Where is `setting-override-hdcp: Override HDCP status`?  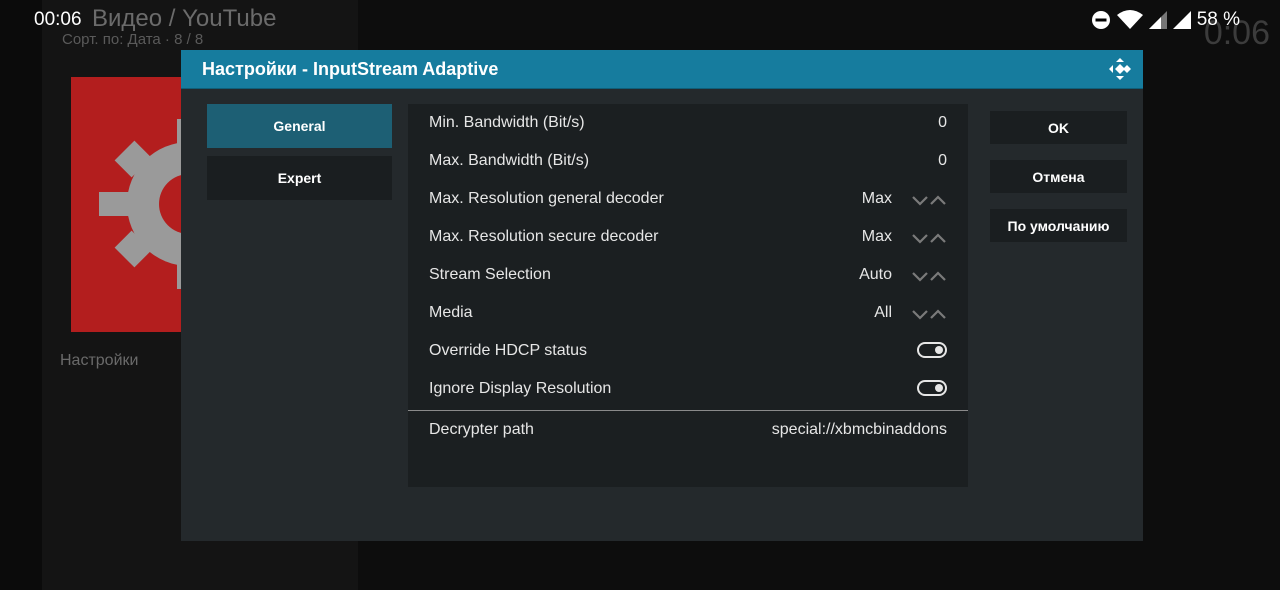 setting-override-hdcp: Override HDCP status is located at coordinates (688, 352).